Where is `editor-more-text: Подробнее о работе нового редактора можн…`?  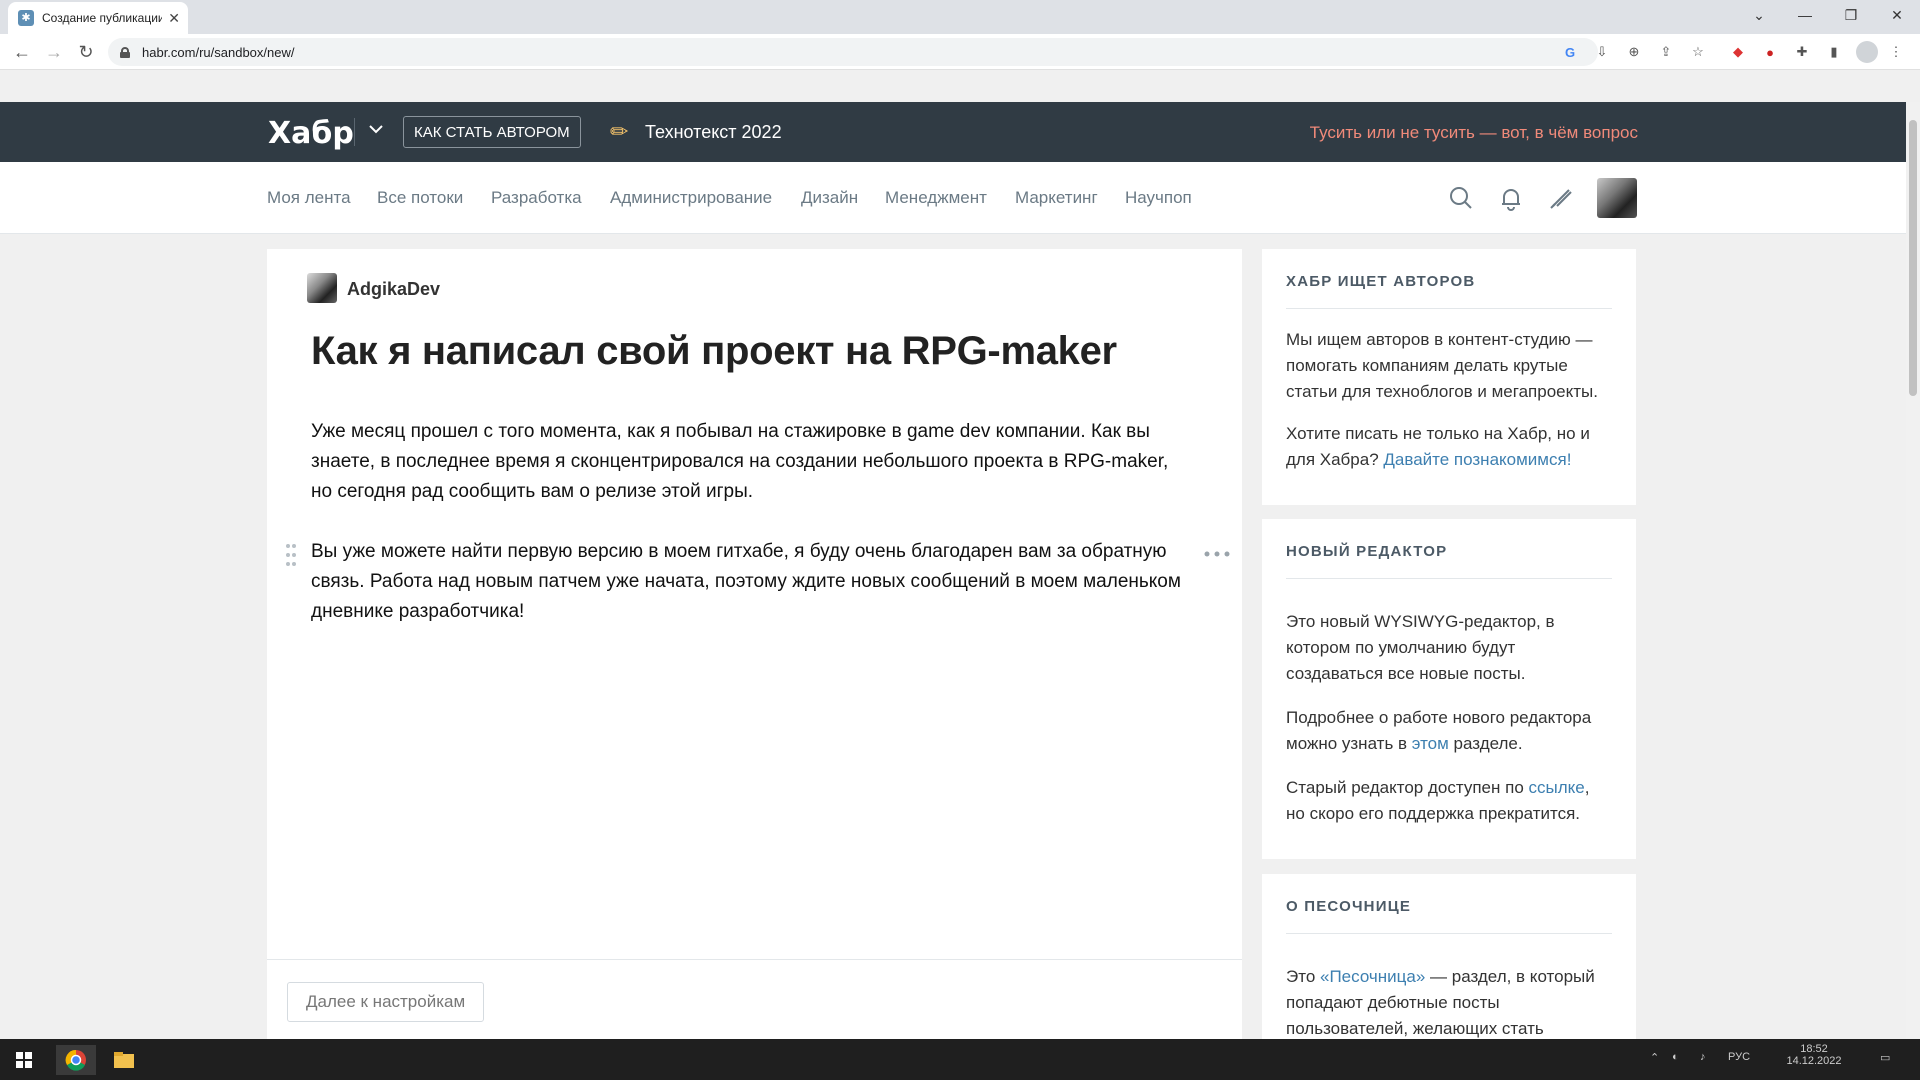 editor-more-text: Подробнее о работе нового редактора можн… is located at coordinates (1449, 731).